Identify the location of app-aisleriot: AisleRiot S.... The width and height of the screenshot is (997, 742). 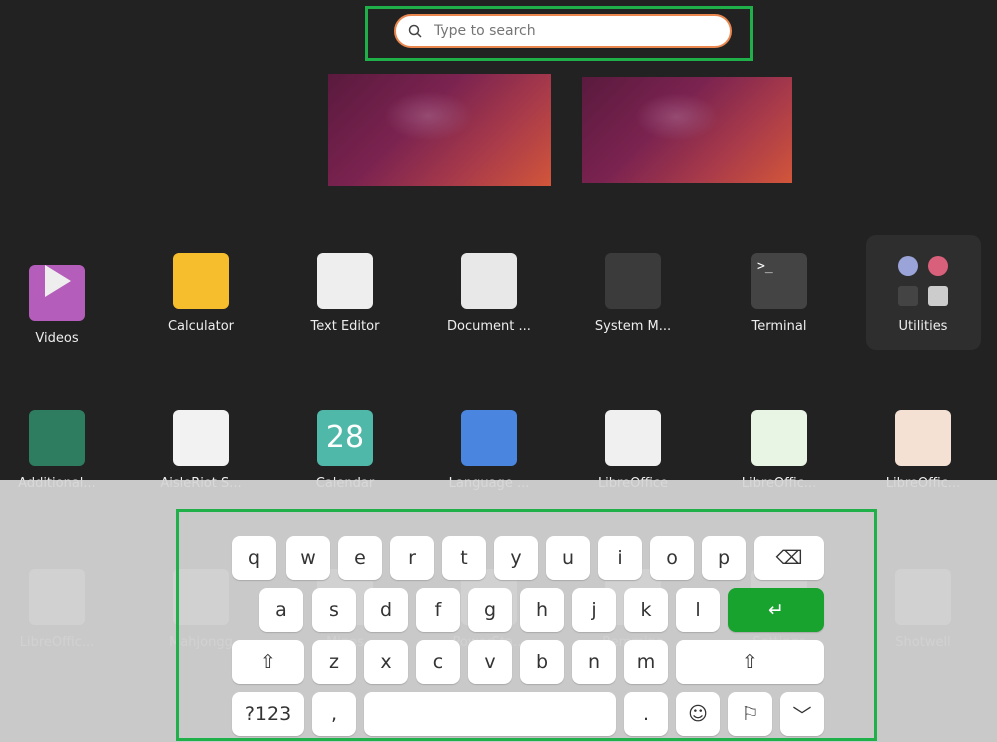
(201, 450).